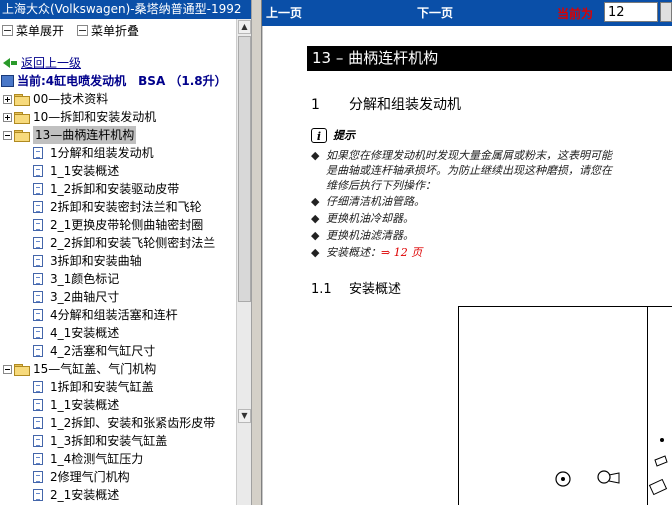 This screenshot has height=505, width=672. What do you see at coordinates (133, 423) in the screenshot?
I see `tree-item-label: 1_2拆卸、安装和张紧齿形皮带` at bounding box center [133, 423].